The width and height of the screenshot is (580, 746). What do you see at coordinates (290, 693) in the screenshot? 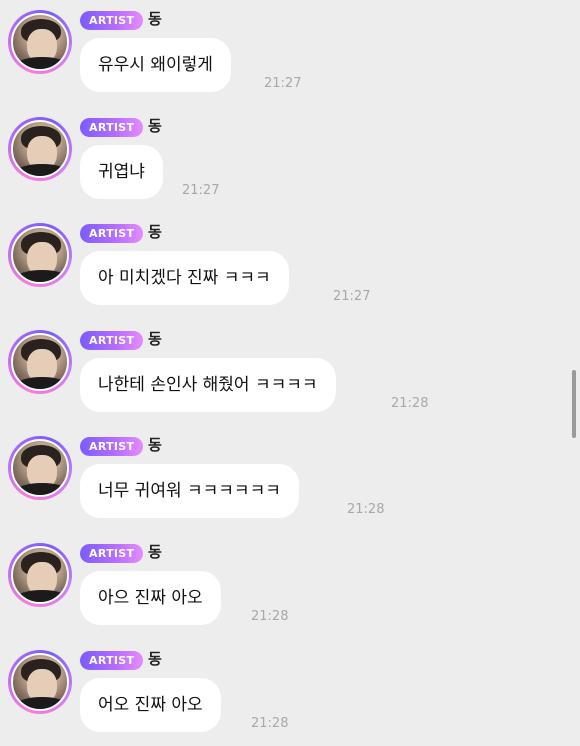
I see `chat-message: ARTIST 동 어오 진짜 아오 21:28` at bounding box center [290, 693].